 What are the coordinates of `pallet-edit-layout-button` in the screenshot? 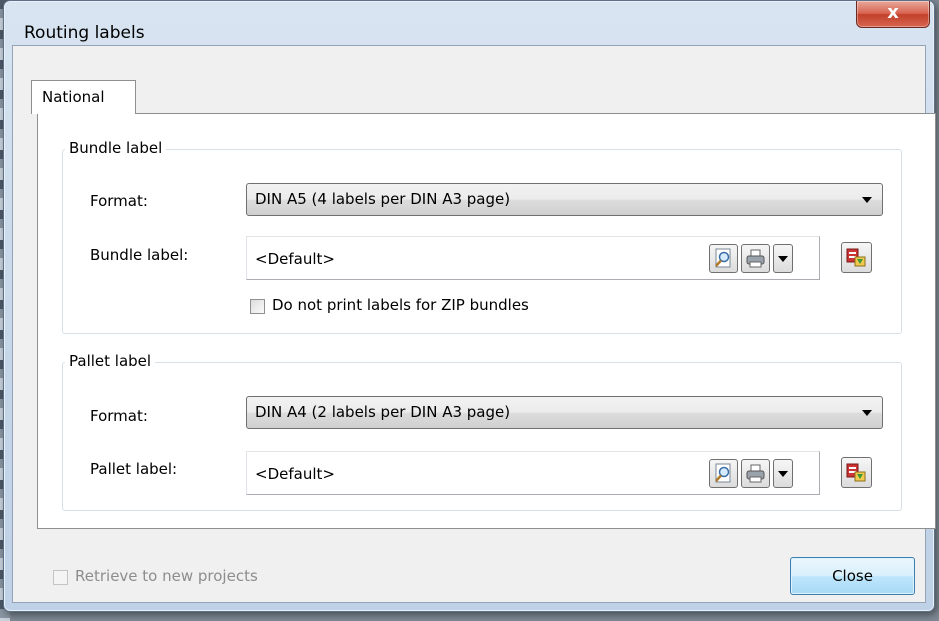 It's located at (856, 472).